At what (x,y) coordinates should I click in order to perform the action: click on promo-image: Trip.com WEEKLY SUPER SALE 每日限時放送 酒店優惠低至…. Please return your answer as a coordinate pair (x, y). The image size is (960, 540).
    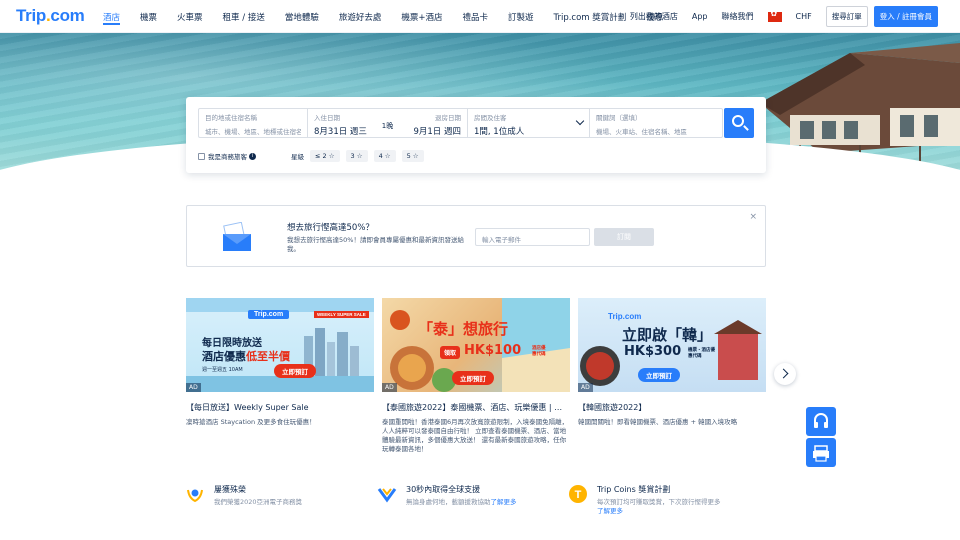
    Looking at the image, I should click on (280, 345).